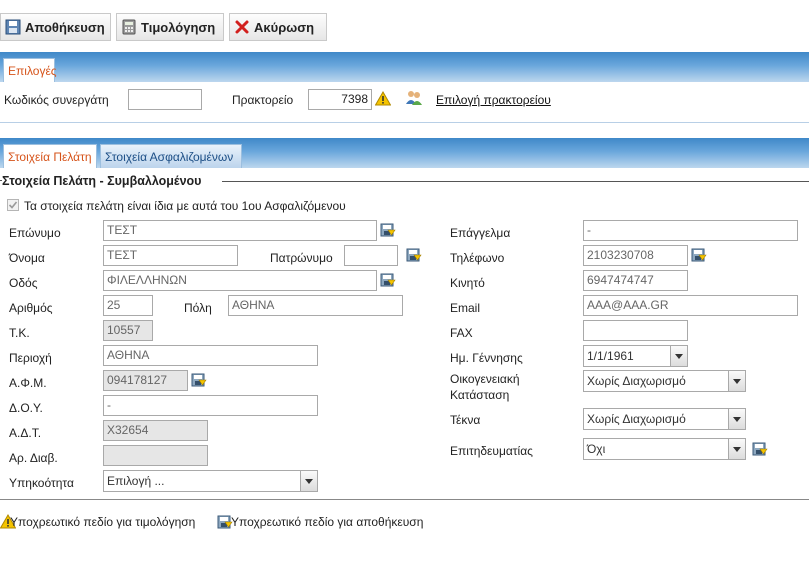  I want to click on options-header-bar, so click(404, 67).